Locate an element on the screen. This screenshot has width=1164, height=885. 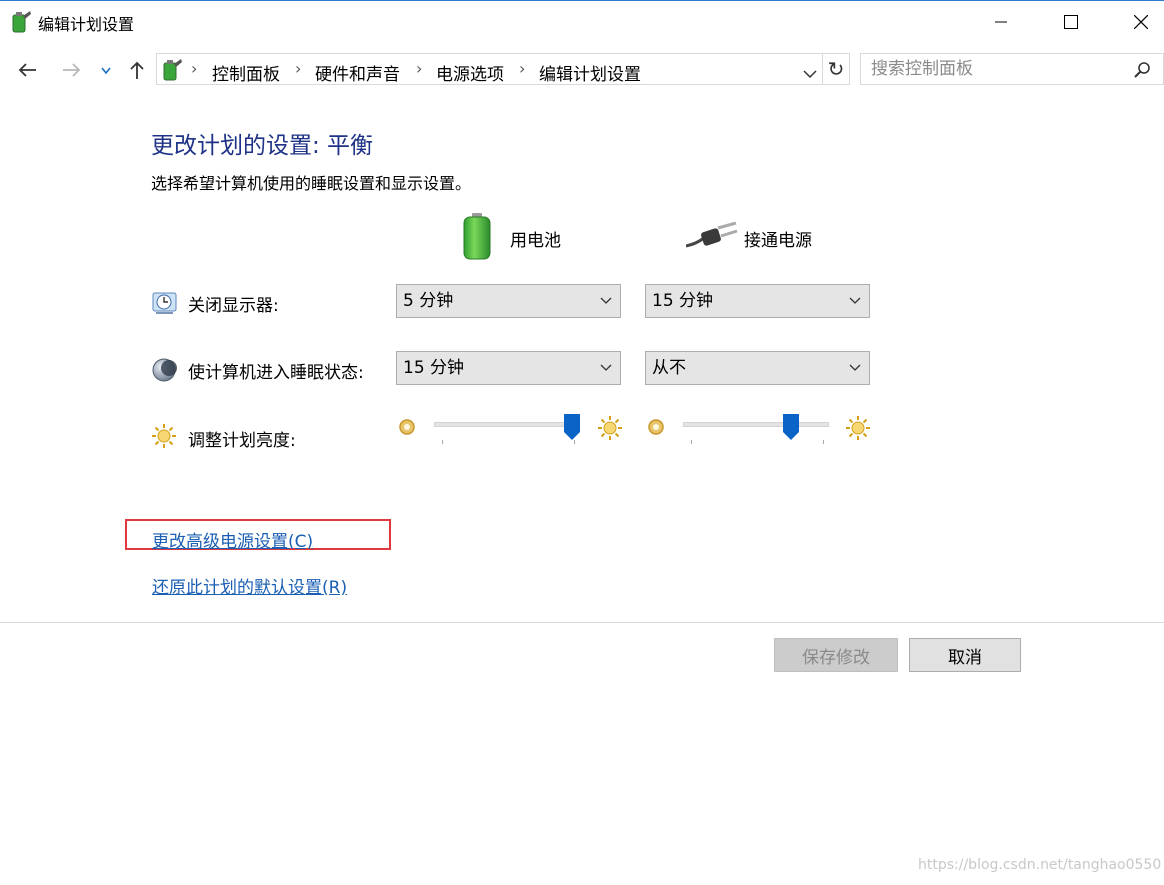
page-heading: 更改计划的设置: 平衡 is located at coordinates (262, 146).